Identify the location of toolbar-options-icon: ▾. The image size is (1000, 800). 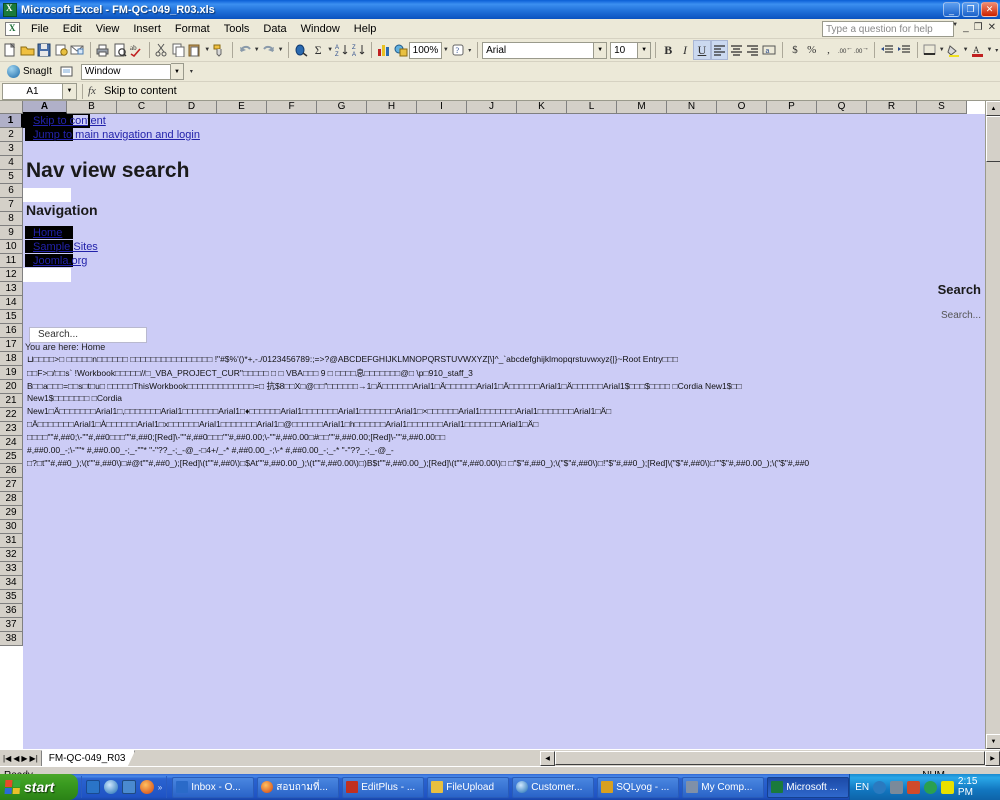
(469, 50).